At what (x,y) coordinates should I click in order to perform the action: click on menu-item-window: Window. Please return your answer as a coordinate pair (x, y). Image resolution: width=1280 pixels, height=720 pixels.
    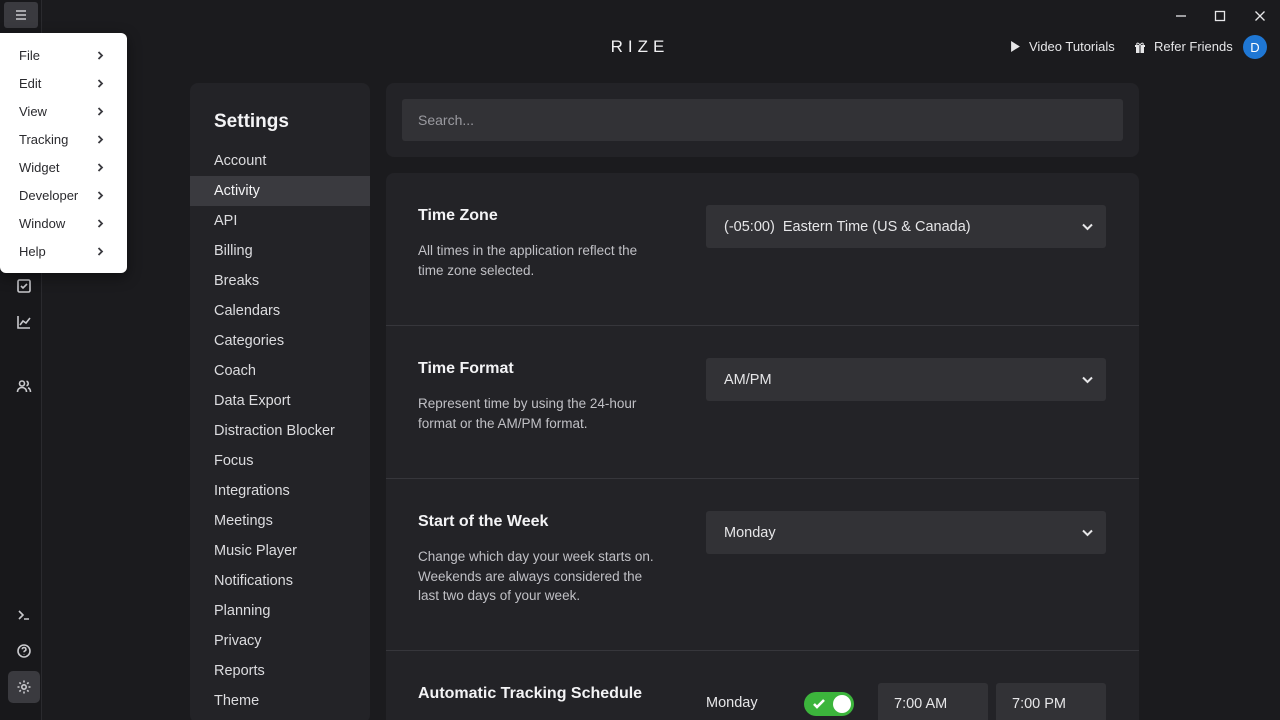
    Looking at the image, I should click on (63, 223).